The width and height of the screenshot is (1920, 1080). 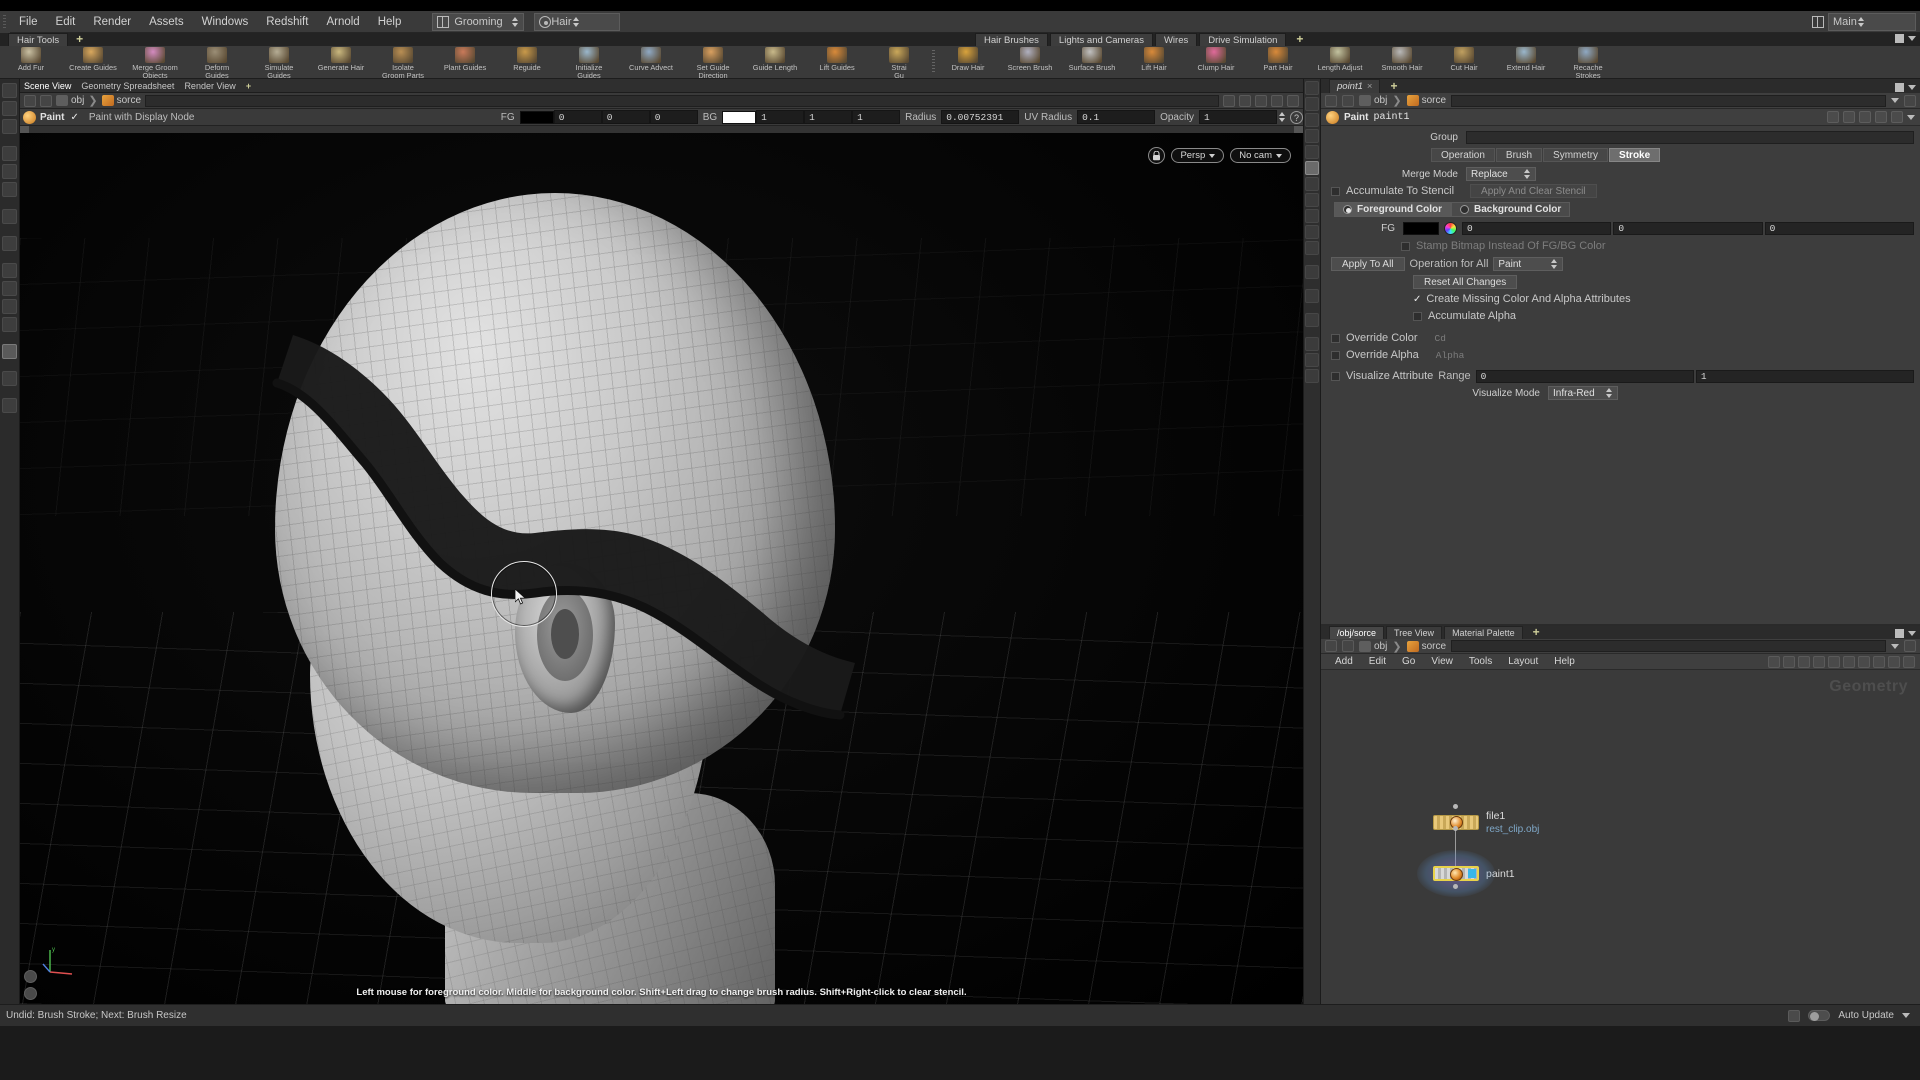 What do you see at coordinates (66, 22) in the screenshot?
I see `menu-edit: Edit` at bounding box center [66, 22].